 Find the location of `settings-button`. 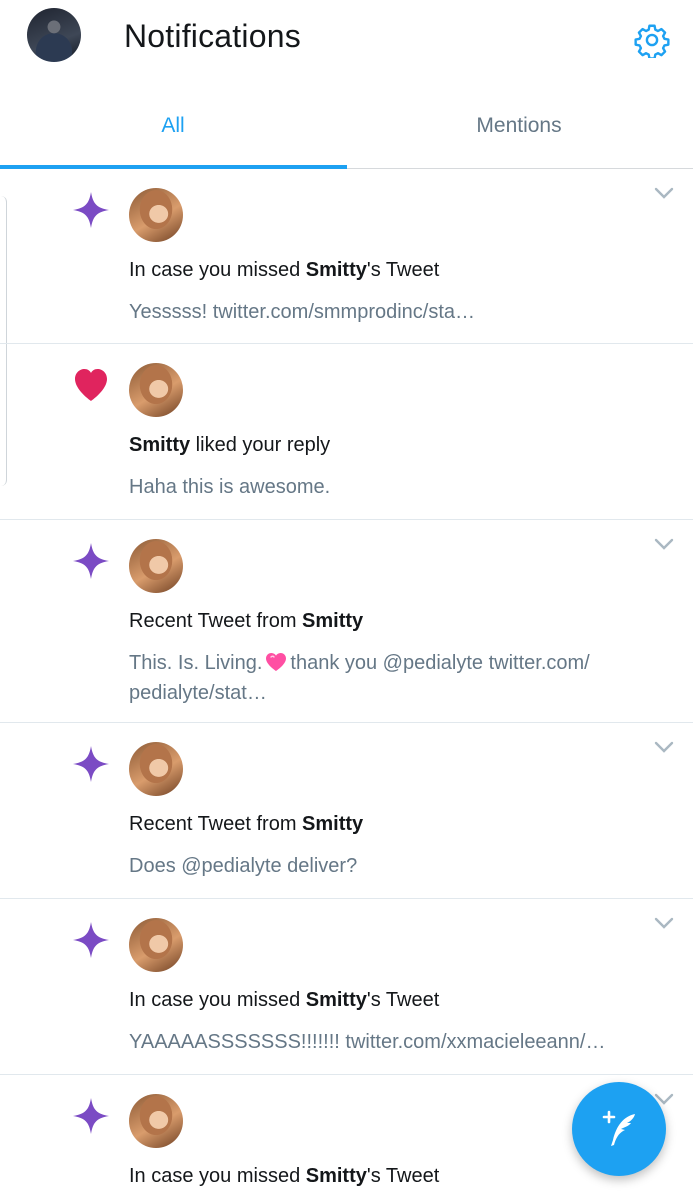

settings-button is located at coordinates (652, 40).